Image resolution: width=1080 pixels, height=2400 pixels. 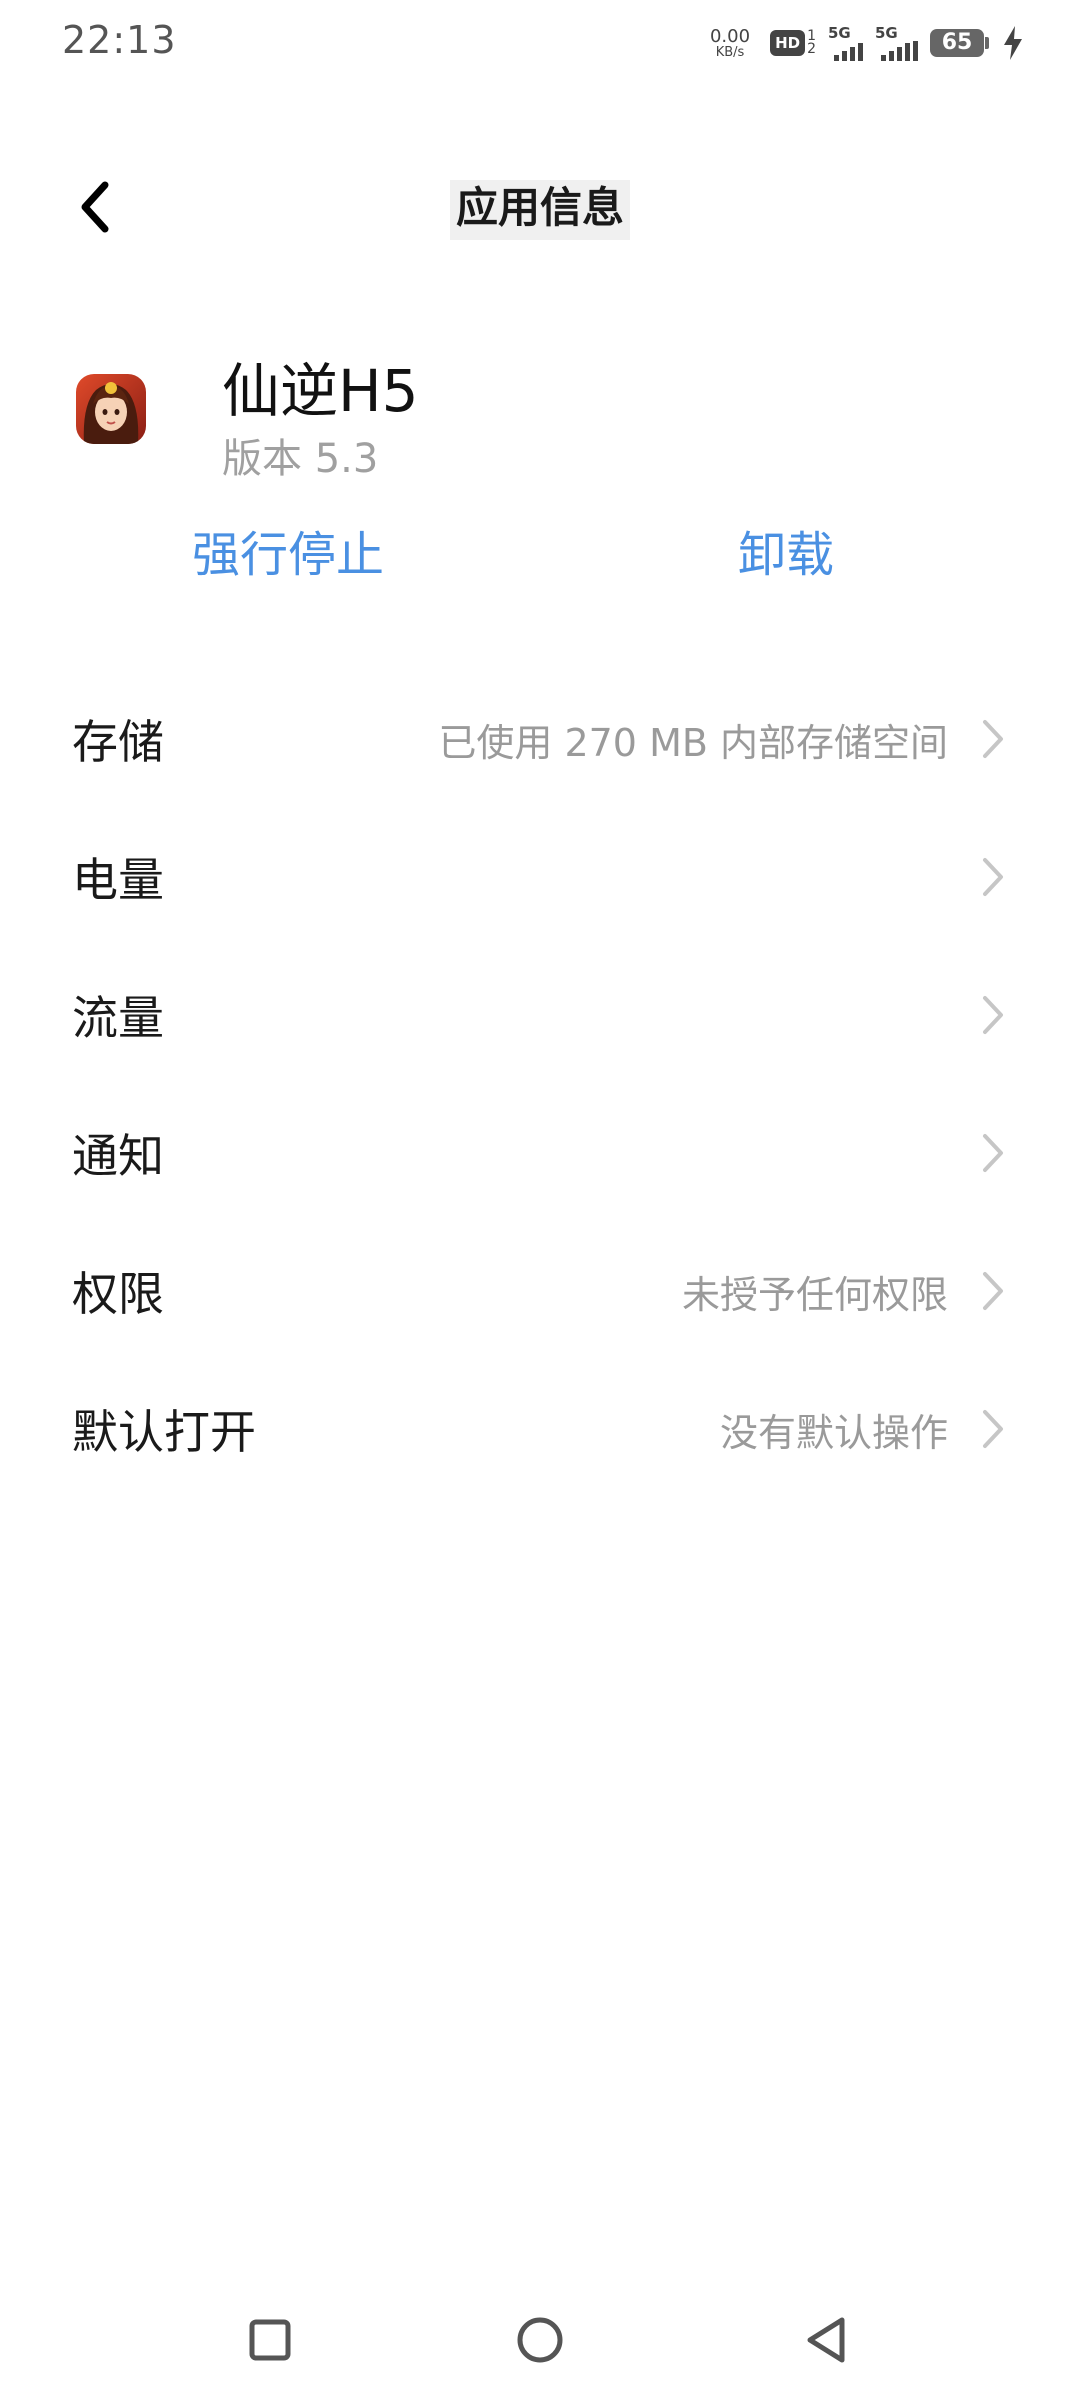 I want to click on storage-row: 存储 已使用 270 MB 内部存储空间, so click(x=540, y=739).